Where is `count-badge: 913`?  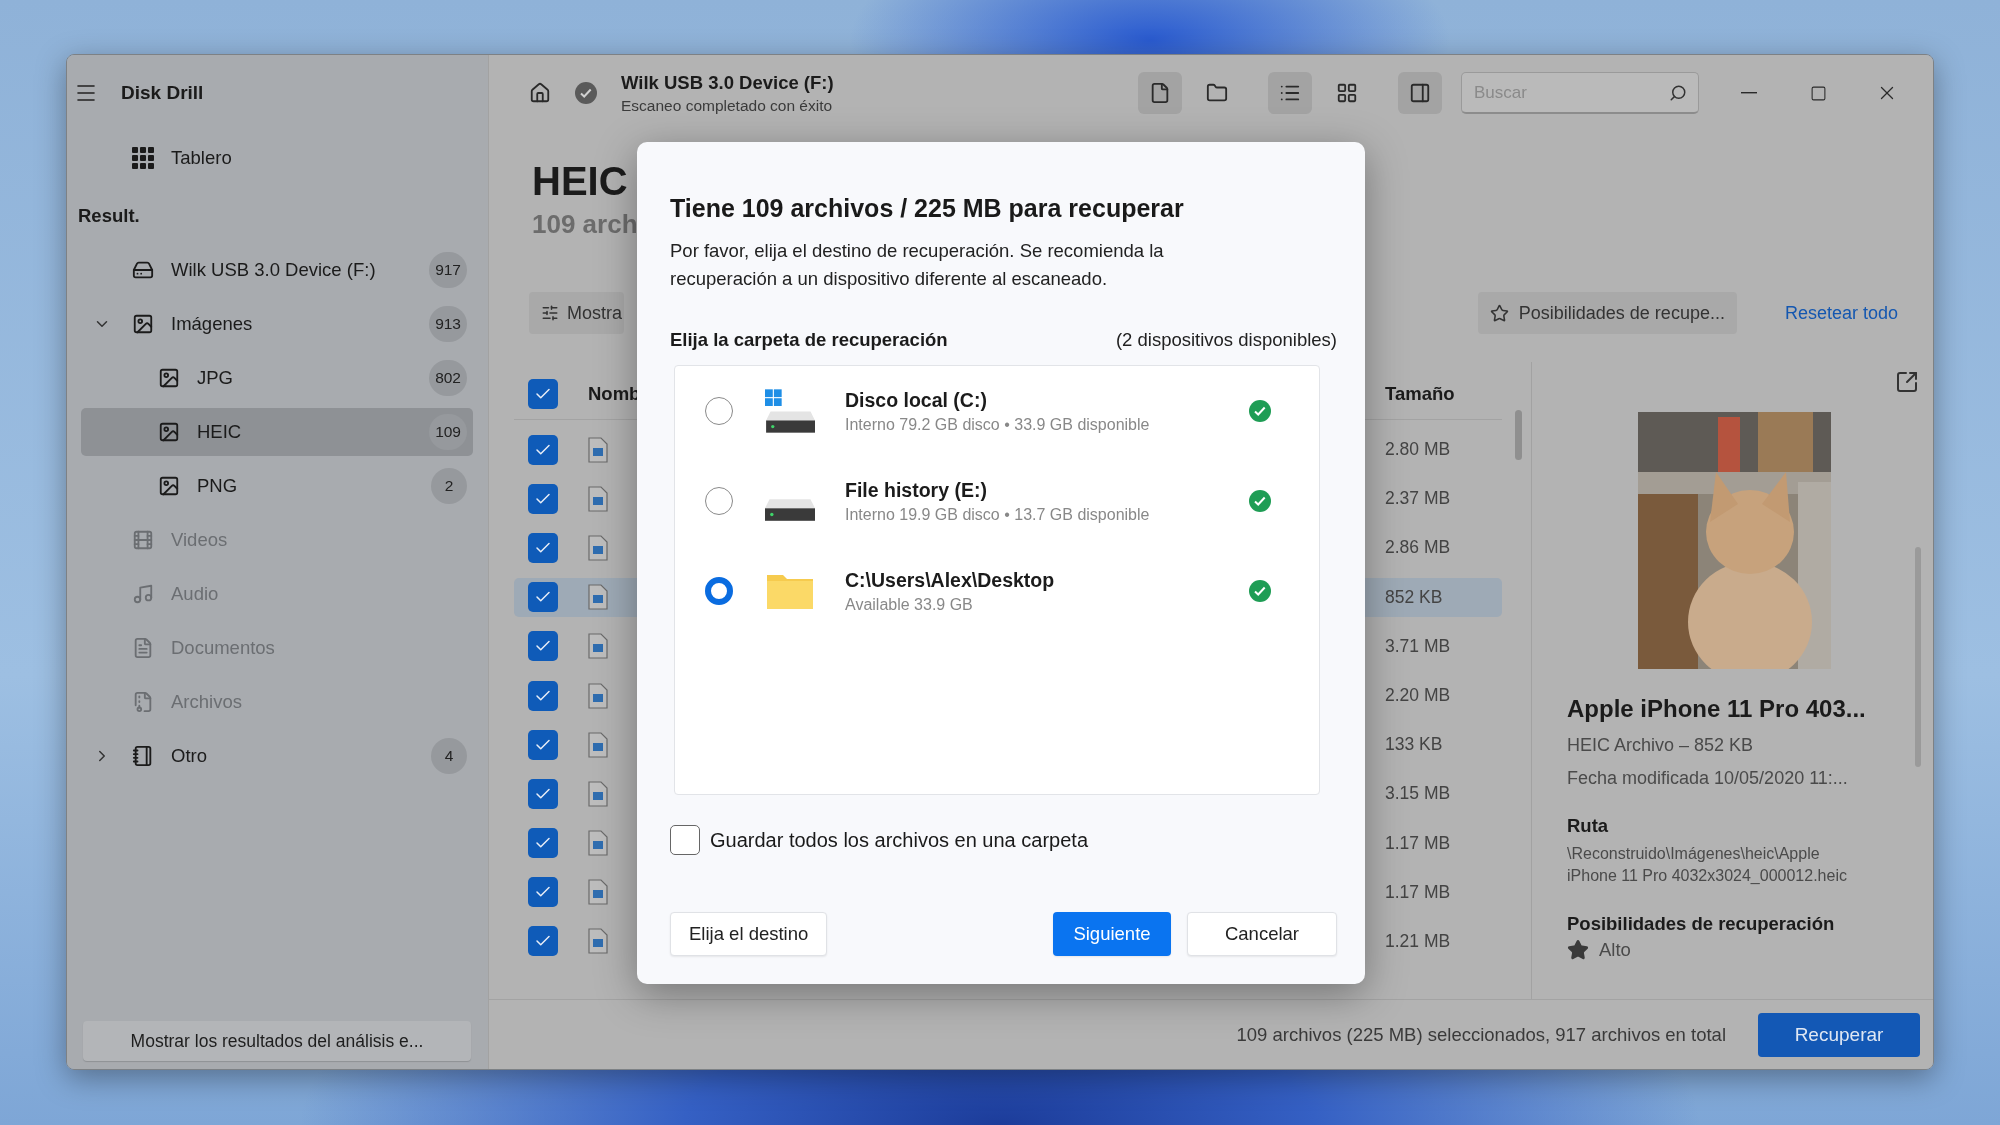 count-badge: 913 is located at coordinates (448, 324).